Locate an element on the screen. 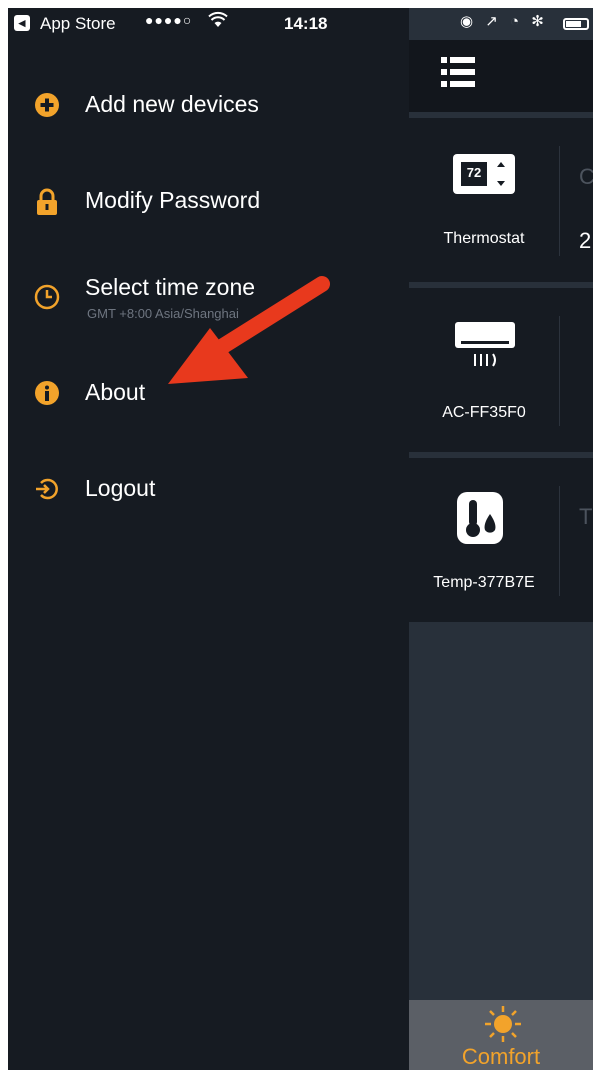 Image resolution: width=601 pixels, height=1070 pixels. menu-item-label: Logout is located at coordinates (120, 488).